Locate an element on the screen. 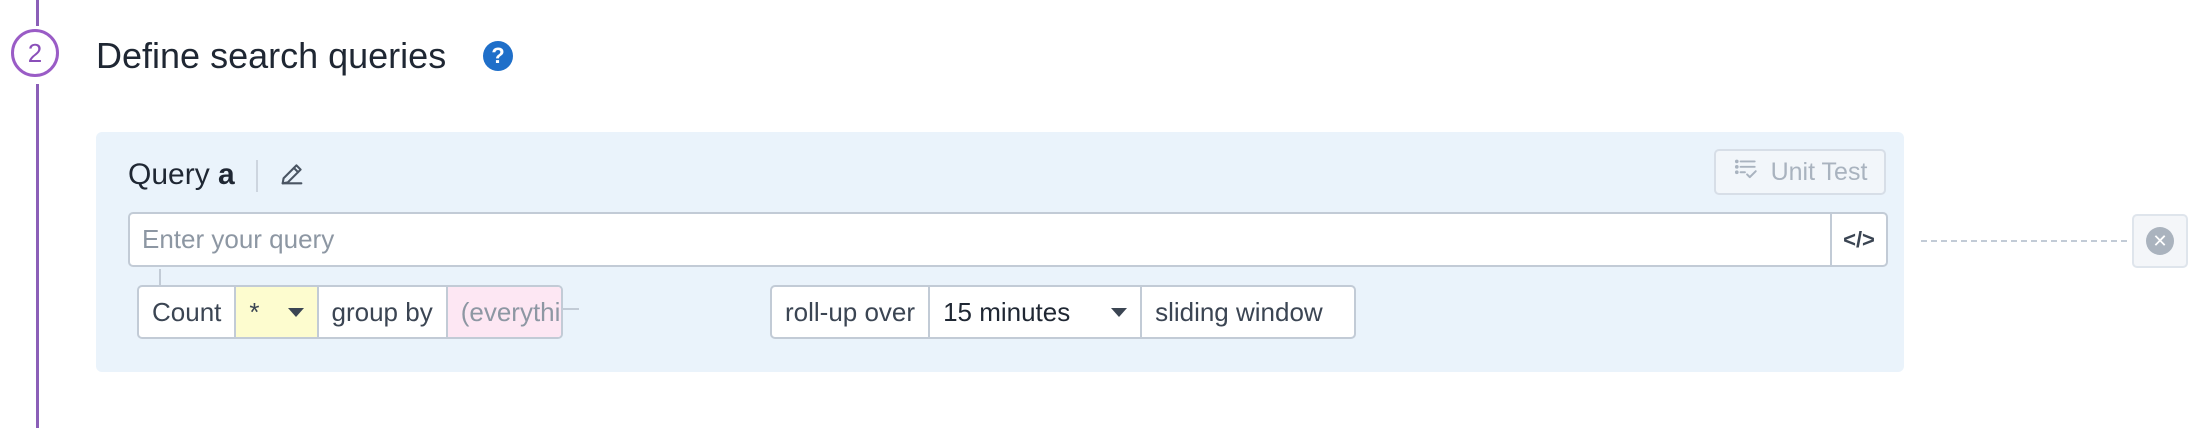  dashed-connector is located at coordinates (2024, 241).